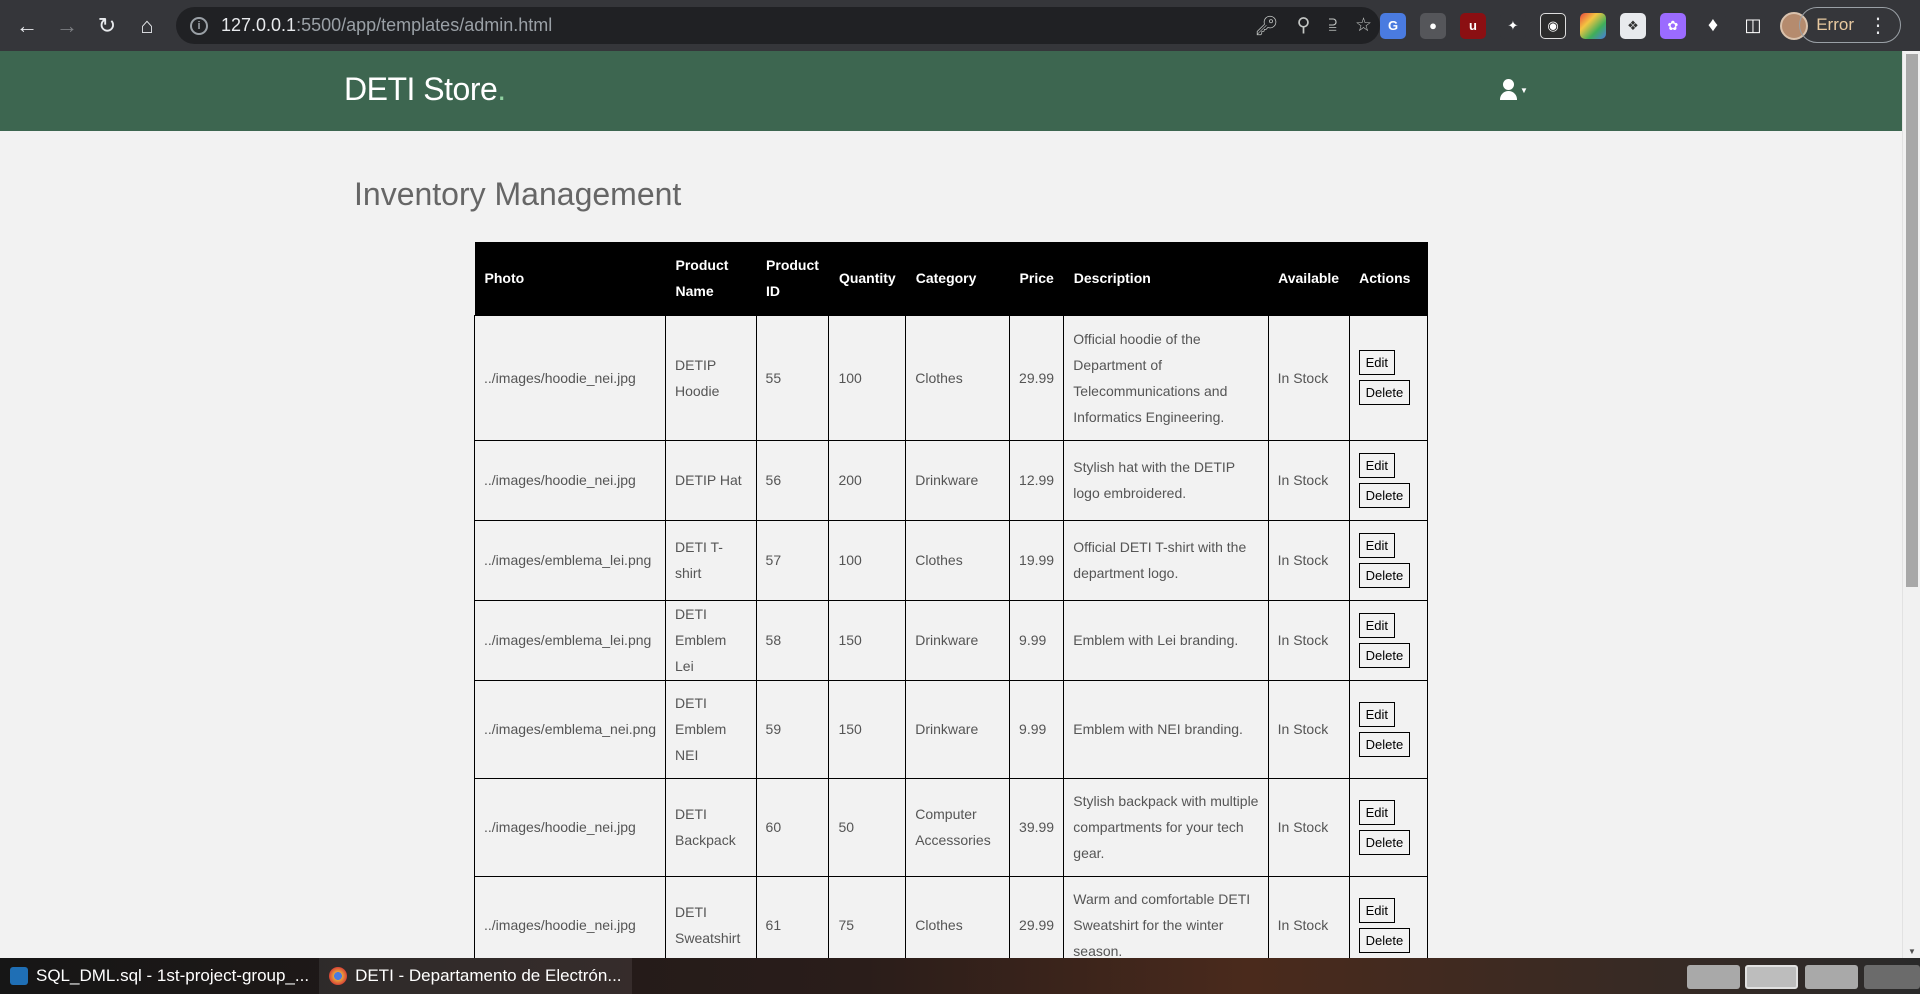  Describe the element at coordinates (1508, 90) in the screenshot. I see `user-icon` at that location.